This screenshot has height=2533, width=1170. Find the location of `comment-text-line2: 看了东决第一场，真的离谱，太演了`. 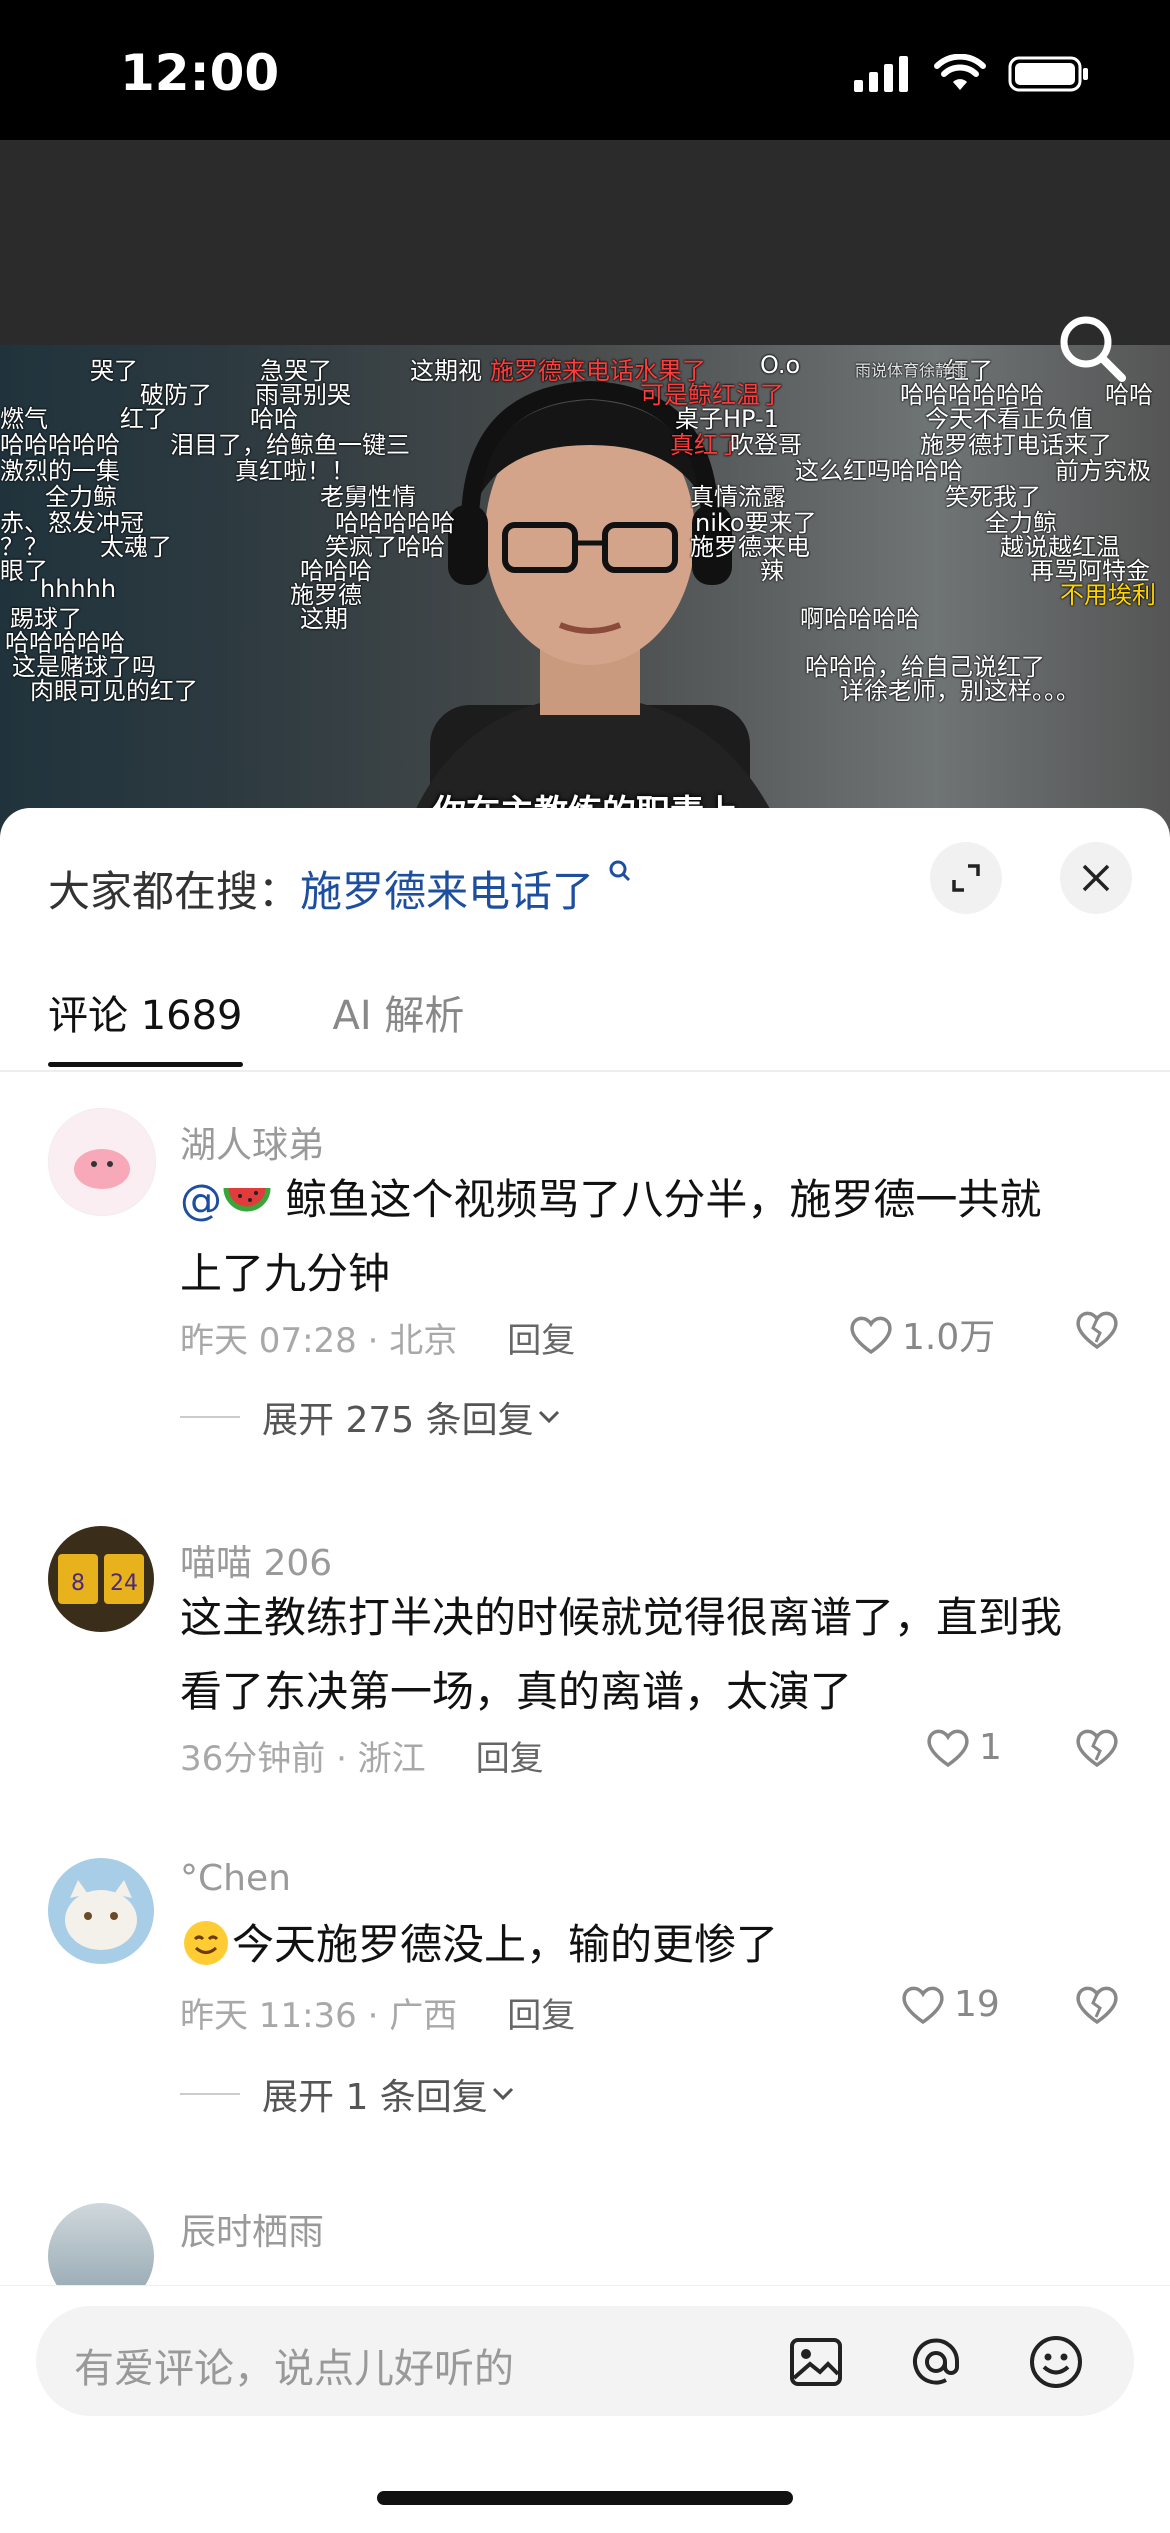

comment-text-line2: 看了东决第一场，真的离谱，太演了 is located at coordinates (516, 1691).